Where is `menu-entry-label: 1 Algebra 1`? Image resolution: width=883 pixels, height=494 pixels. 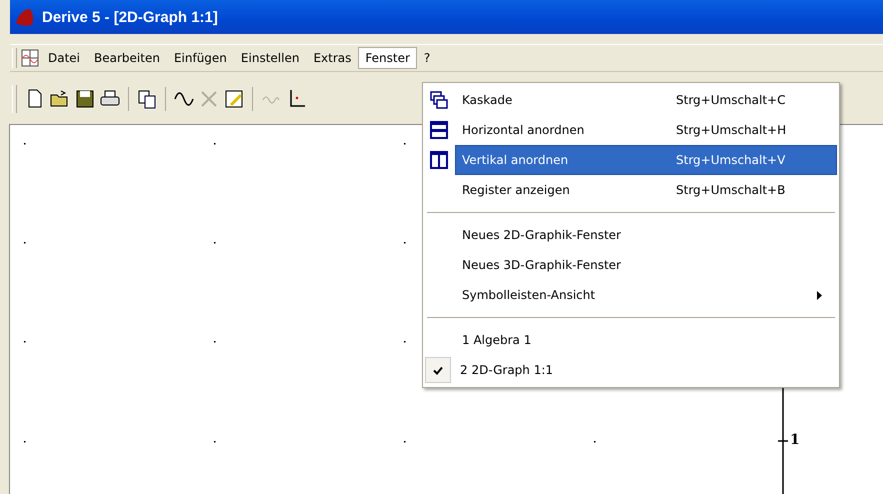 menu-entry-label: 1 Algebra 1 is located at coordinates (497, 340).